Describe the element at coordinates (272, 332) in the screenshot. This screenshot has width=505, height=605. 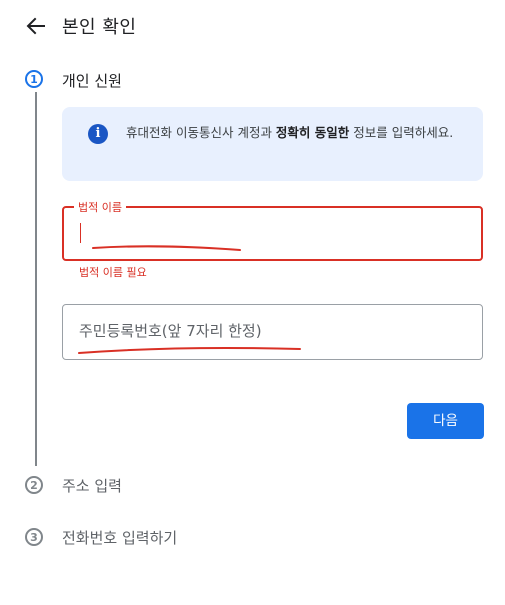
I see `resident-number-field: 주민등록번호(앞 7자리 한정)` at that location.